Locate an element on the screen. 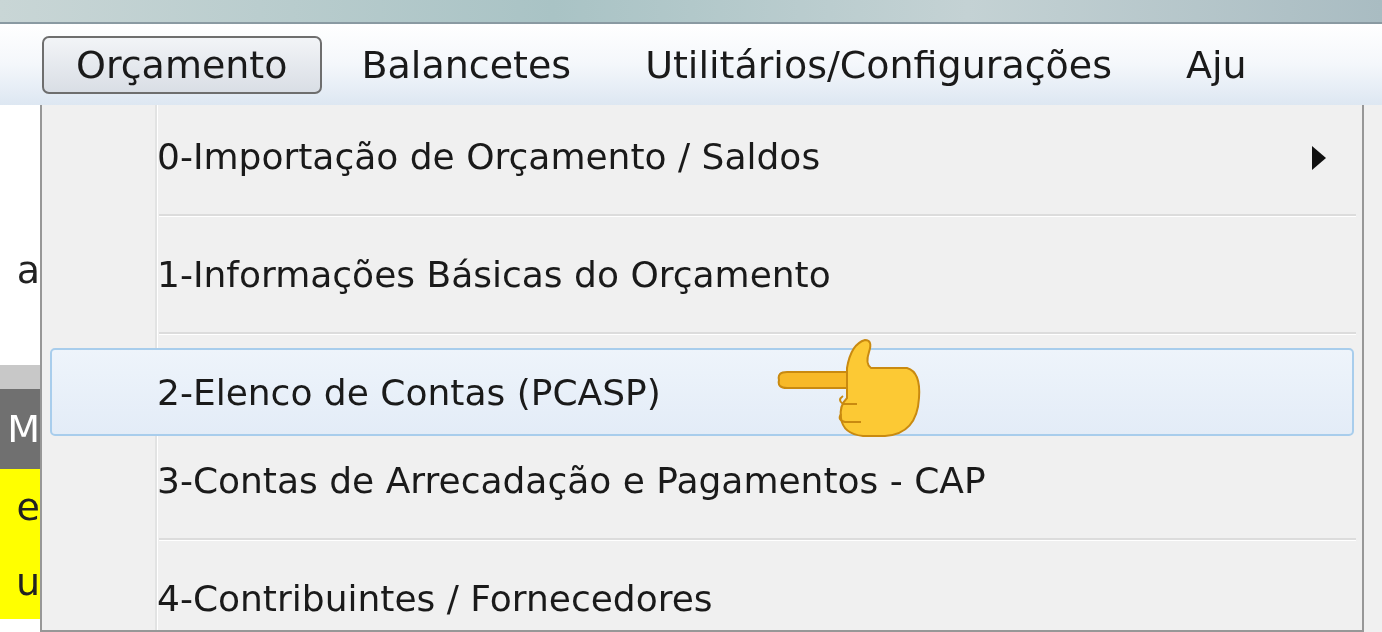 Image resolution: width=1382 pixels, height=632 pixels. menu-item: 0-Importação de Orçamento / Saldos is located at coordinates (702, 156).